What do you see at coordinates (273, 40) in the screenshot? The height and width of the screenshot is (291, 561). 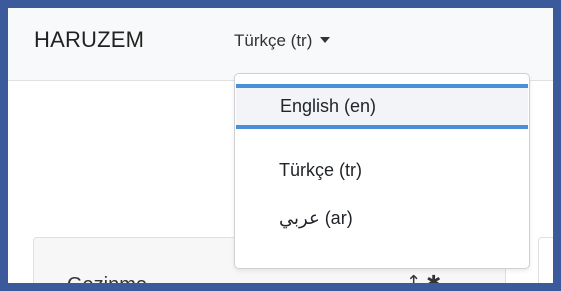 I see `language-toggle-label: Türkçe (tr)` at bounding box center [273, 40].